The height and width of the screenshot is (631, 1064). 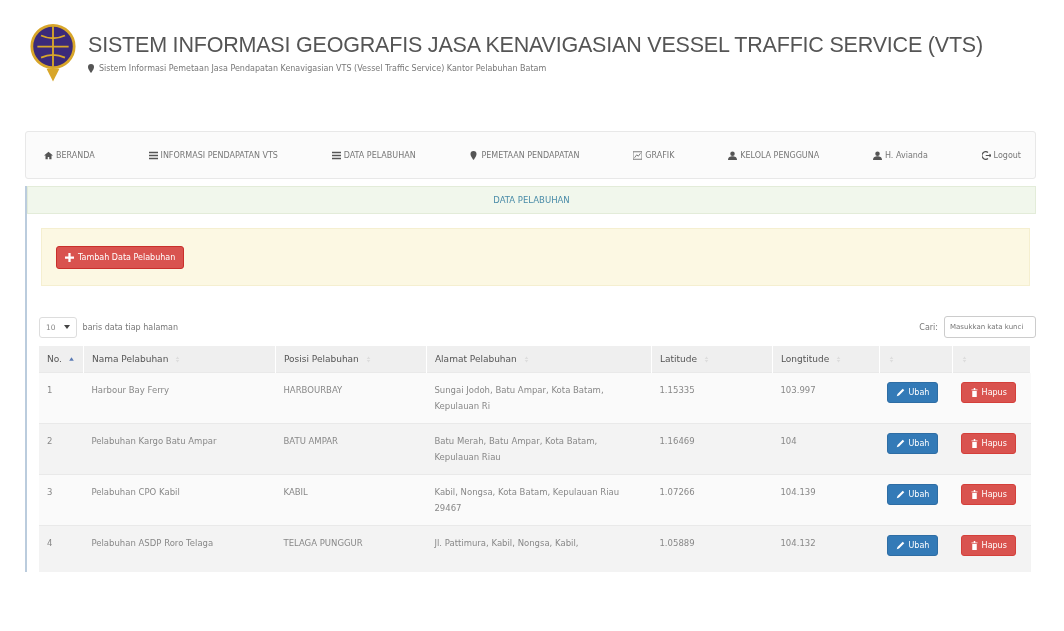 I want to click on nav-link: H. Avianda, so click(x=900, y=155).